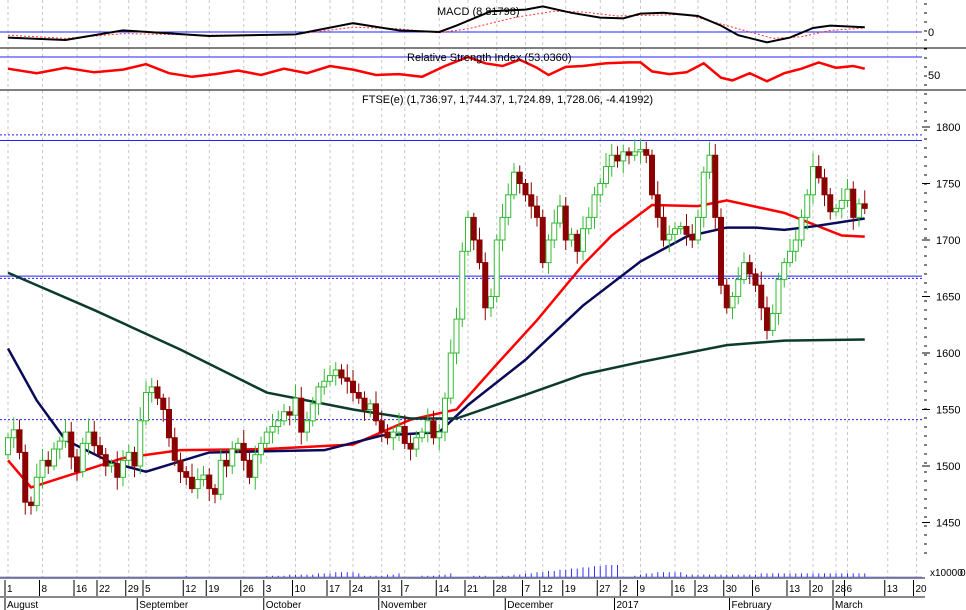 The height and width of the screenshot is (610, 966). Describe the element at coordinates (444, 589) in the screenshot. I see `x-day-label: 14` at that location.